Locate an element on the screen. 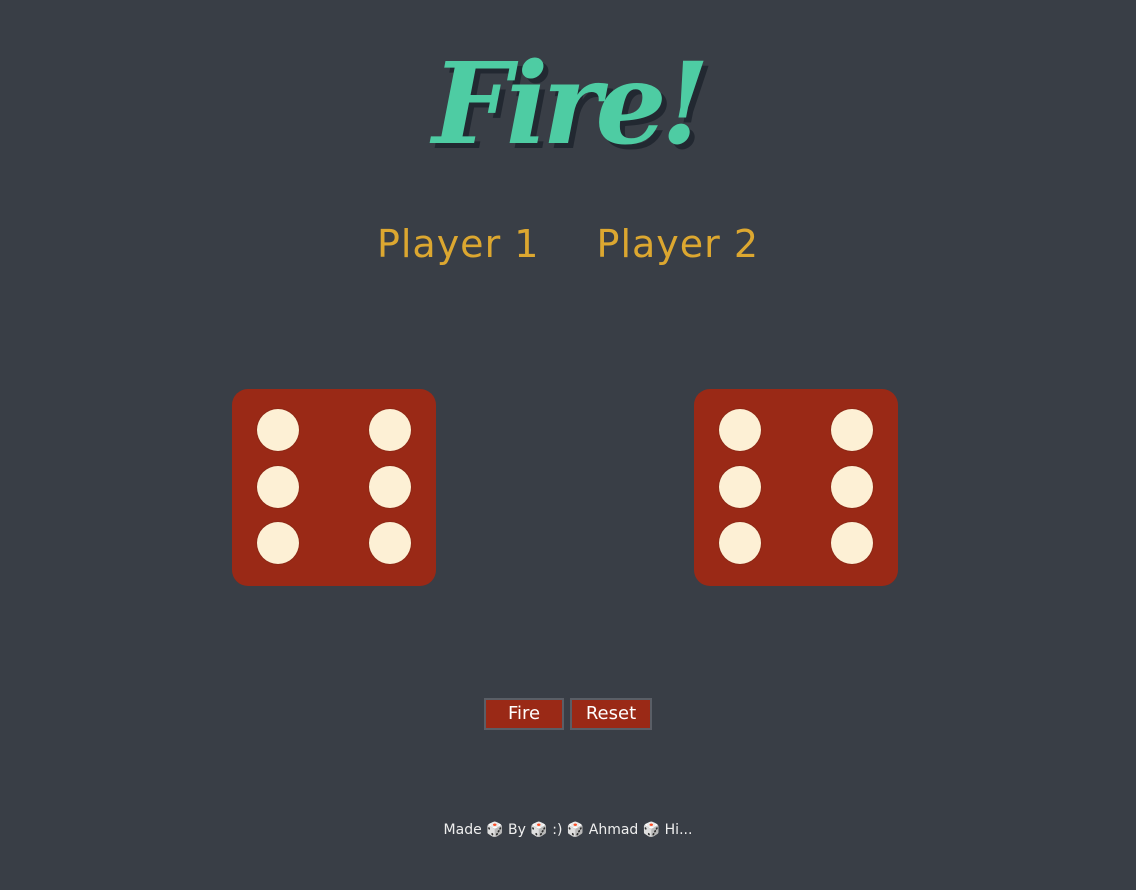  fire-button: Fire is located at coordinates (524, 714).